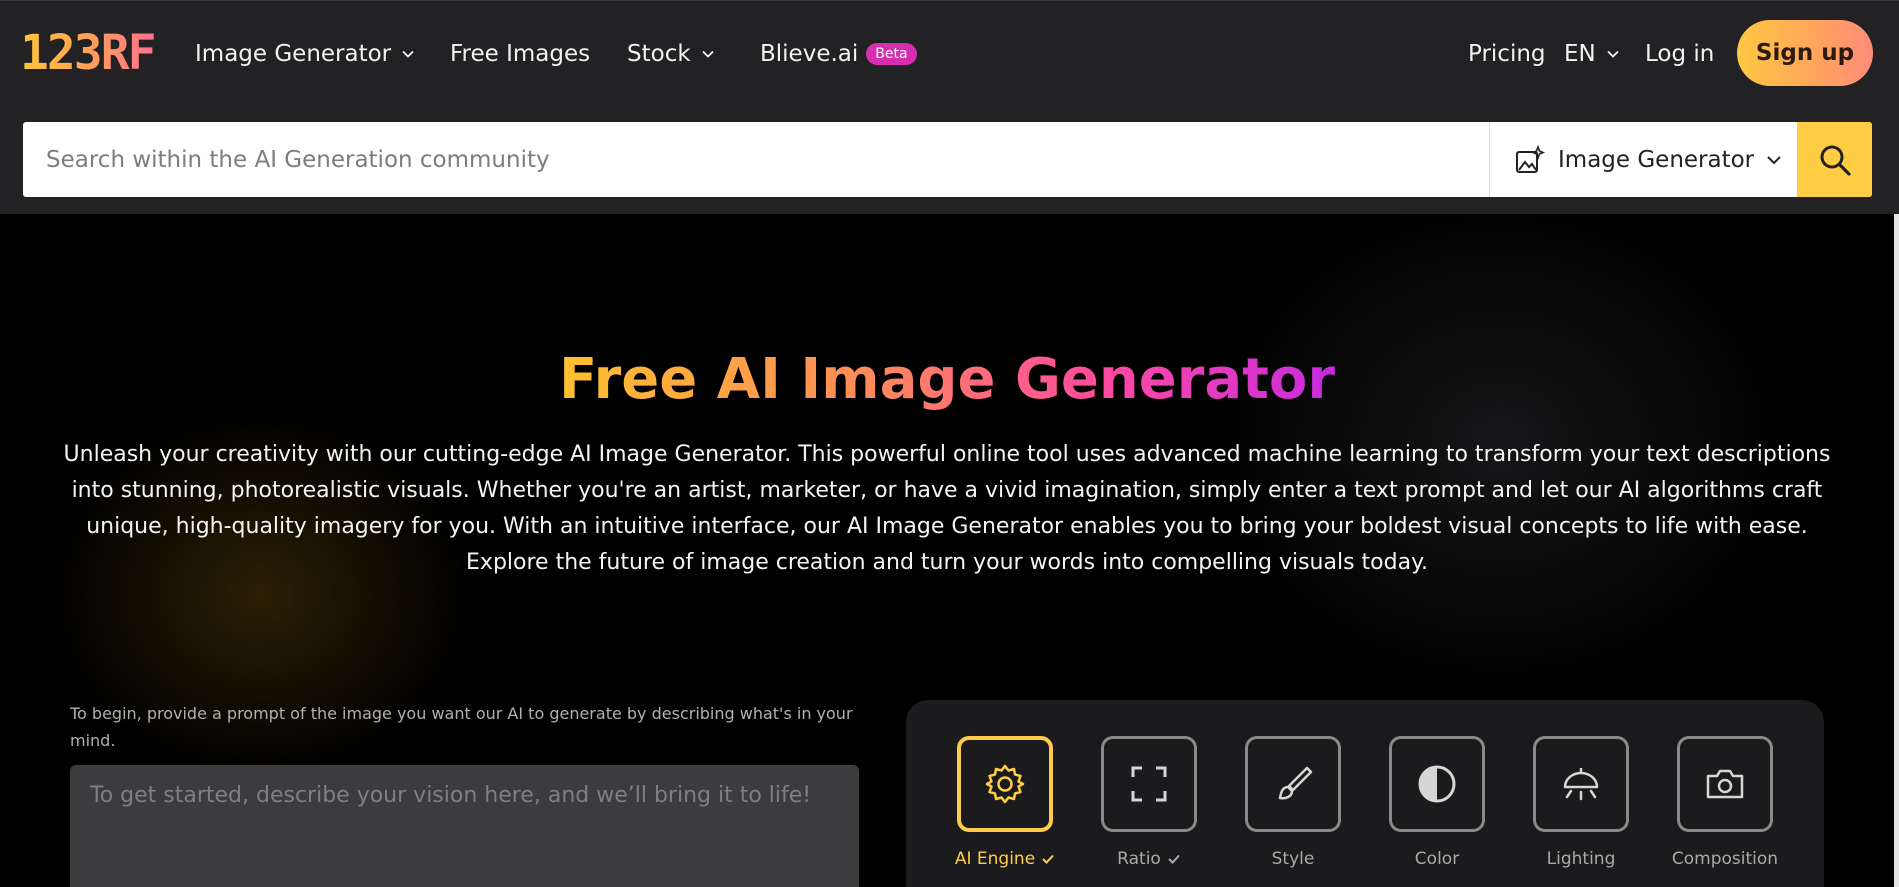 This screenshot has height=887, width=1899. I want to click on option-style: Style, so click(1293, 803).